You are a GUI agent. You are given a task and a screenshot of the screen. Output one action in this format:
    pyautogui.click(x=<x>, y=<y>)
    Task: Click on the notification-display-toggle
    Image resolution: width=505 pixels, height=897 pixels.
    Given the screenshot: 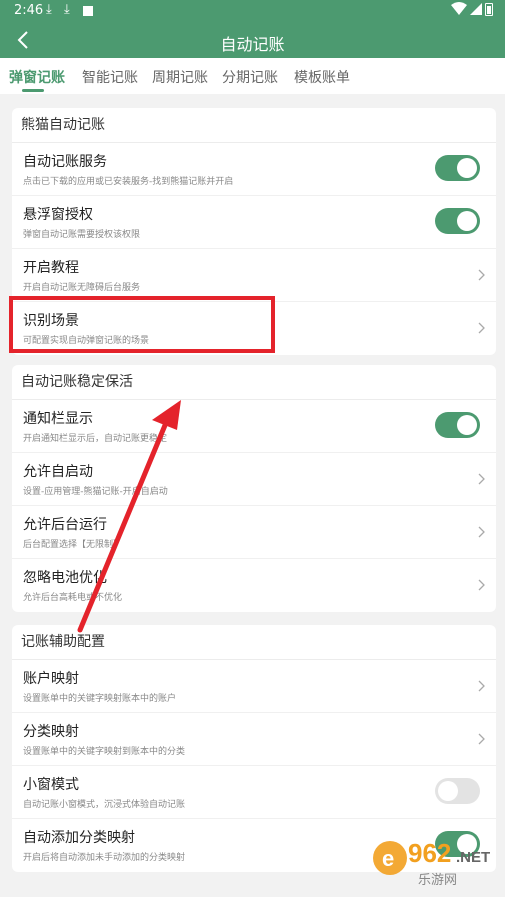 What is the action you would take?
    pyautogui.click(x=457, y=425)
    